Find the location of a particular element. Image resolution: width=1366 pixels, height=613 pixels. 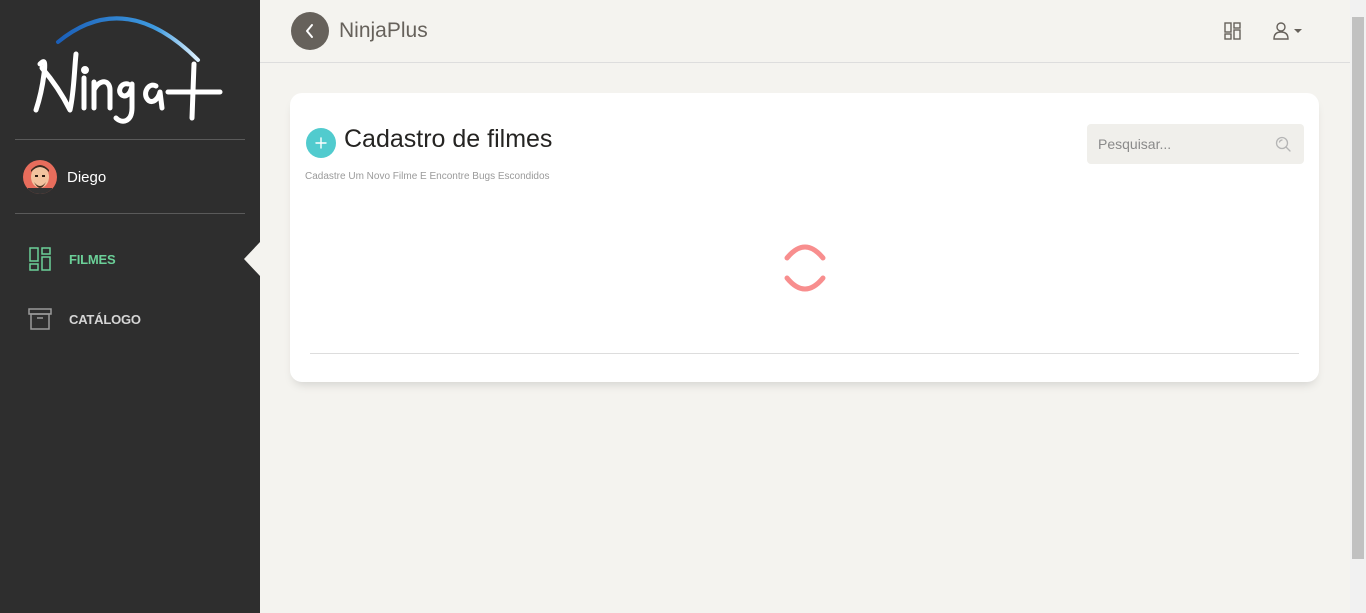

grid-layout-icon is located at coordinates (1232, 31).